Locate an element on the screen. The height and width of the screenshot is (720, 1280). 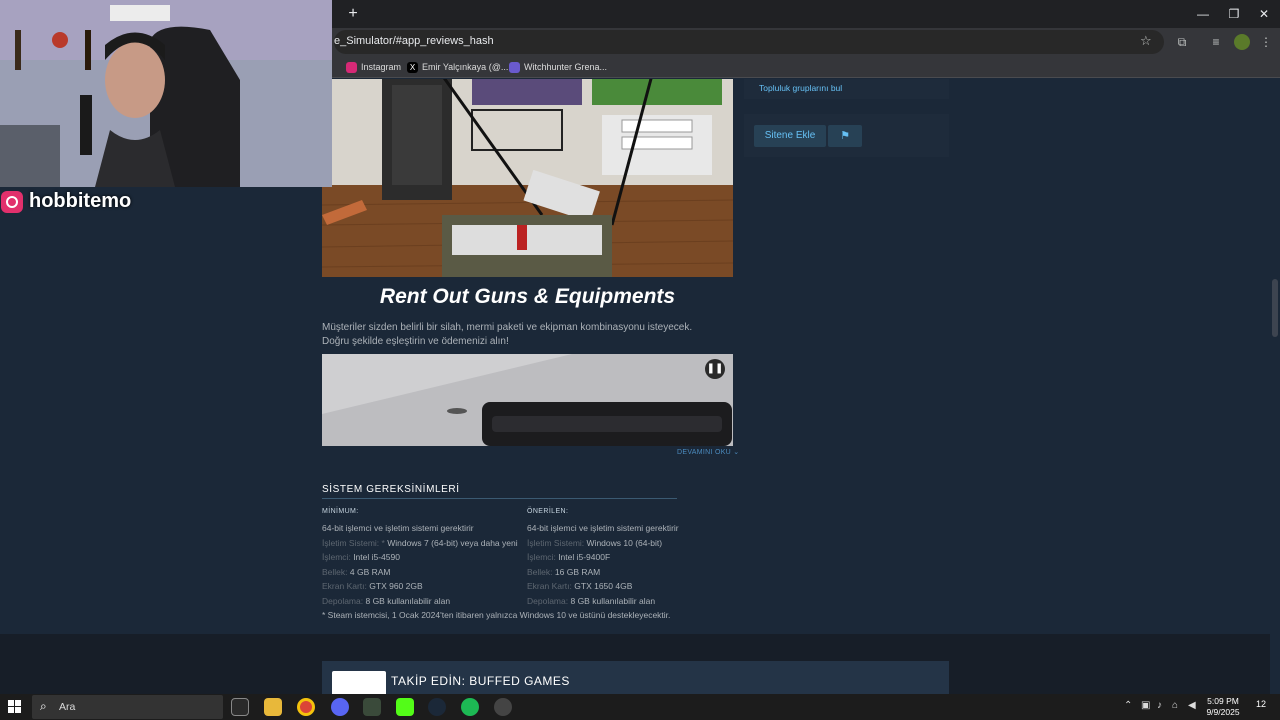
key: İşletim Sistemi: is located at coordinates (556, 542).